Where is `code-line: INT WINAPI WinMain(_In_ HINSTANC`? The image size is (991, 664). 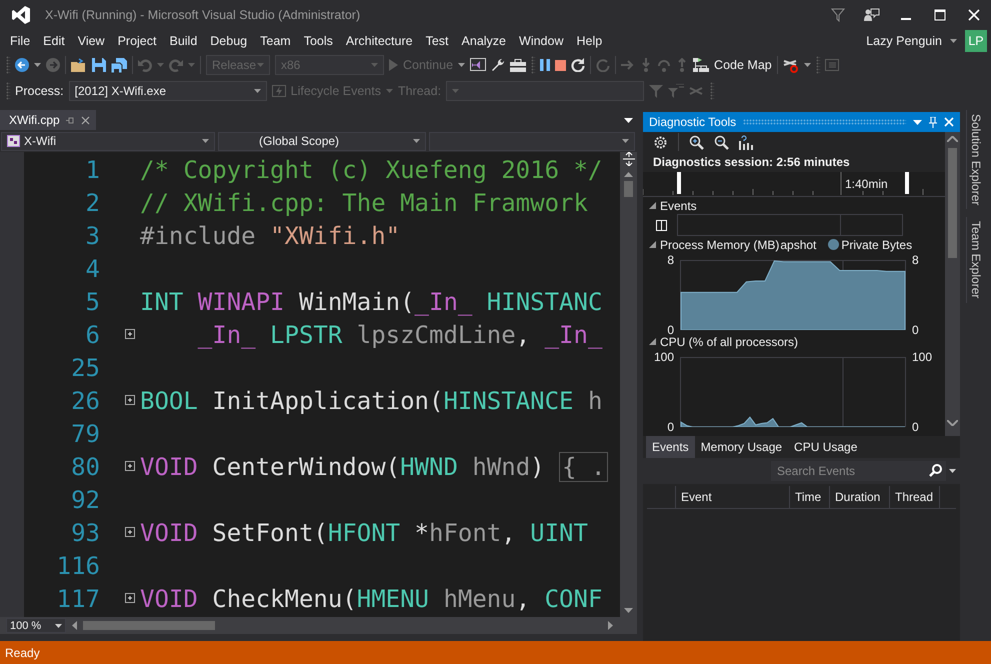
code-line: INT WINAPI WinMain(_In_ HINSTANC is located at coordinates (371, 302).